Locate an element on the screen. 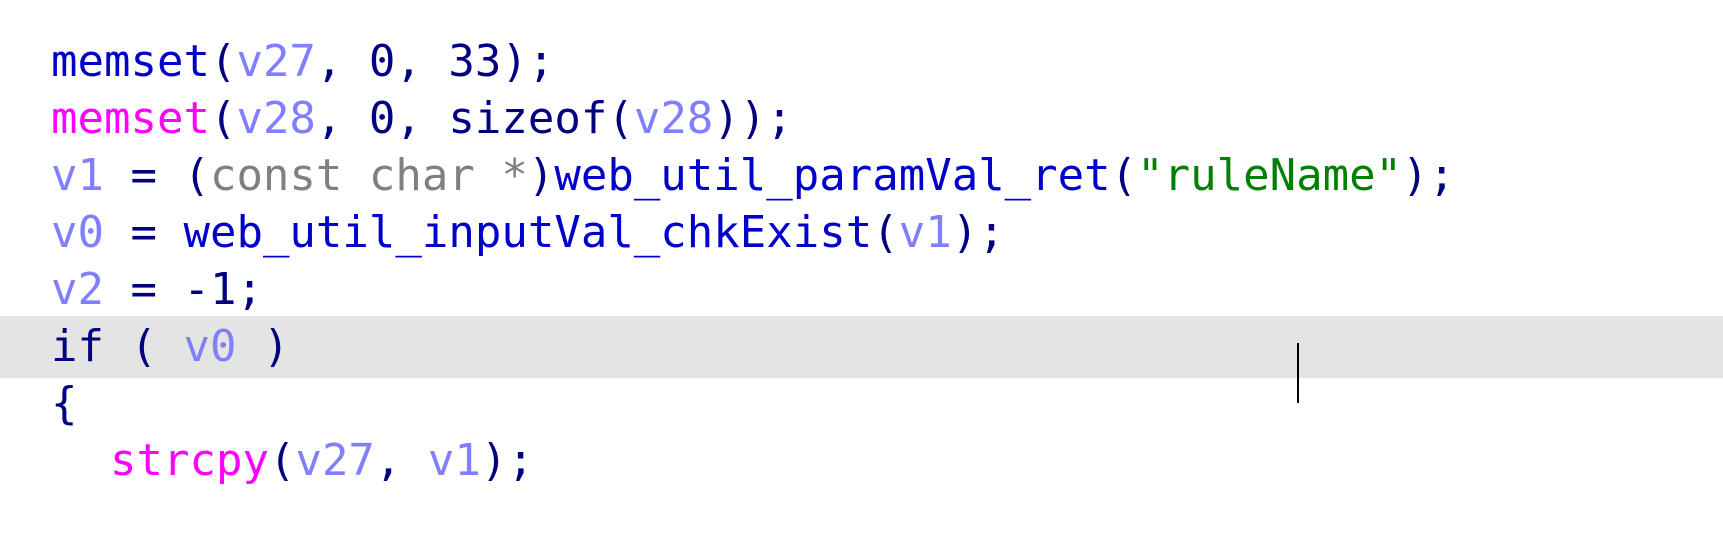 This screenshot has height=549, width=1723. code-line: strcpy(v27, v1); is located at coordinates (861, 461).